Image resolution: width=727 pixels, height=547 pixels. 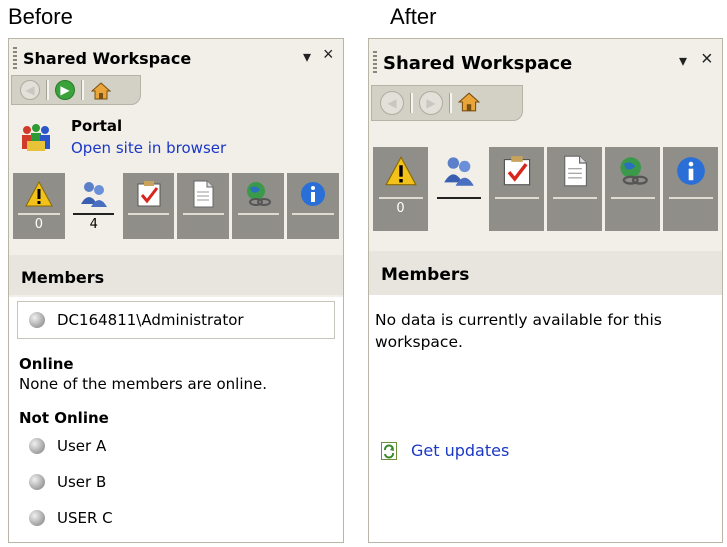 What do you see at coordinates (64, 418) in the screenshot?
I see `not-online-heading: Not Online` at bounding box center [64, 418].